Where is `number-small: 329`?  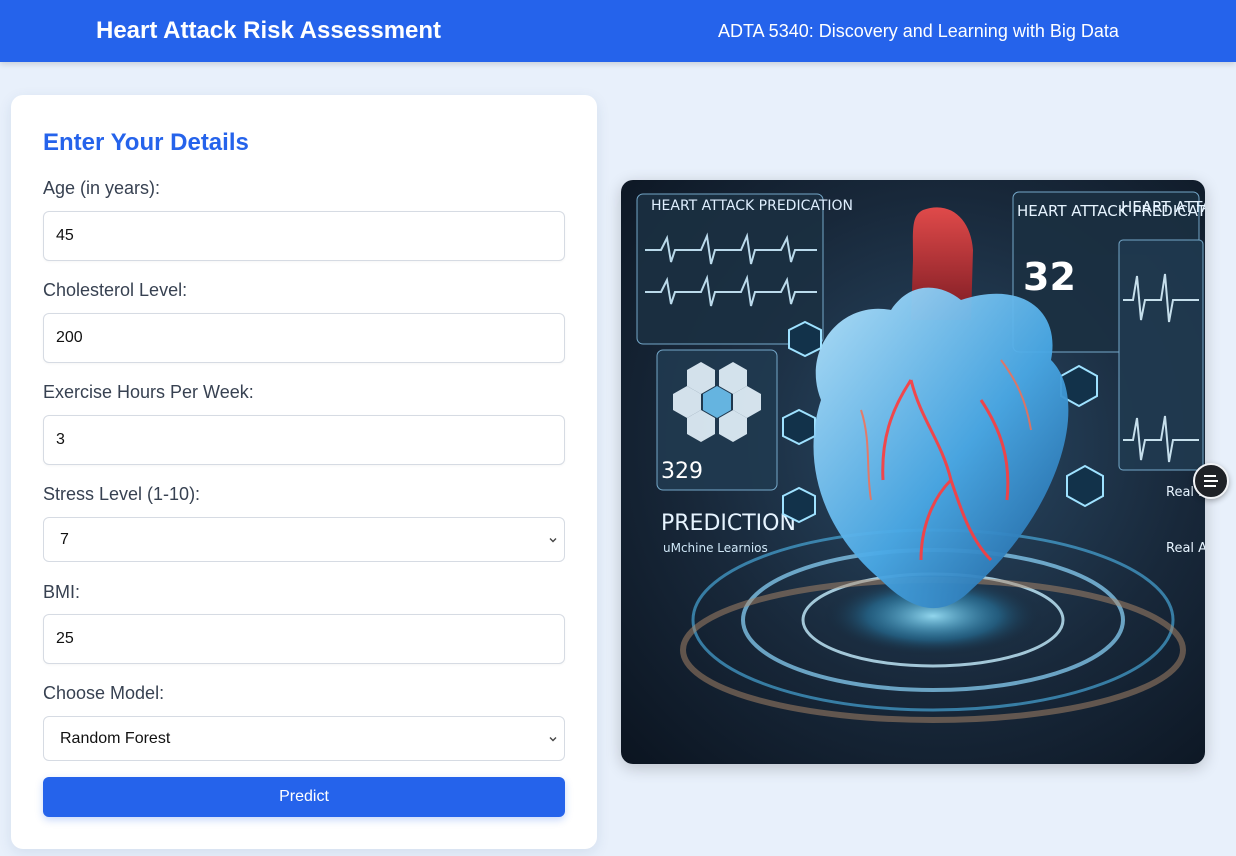 number-small: 329 is located at coordinates (682, 471).